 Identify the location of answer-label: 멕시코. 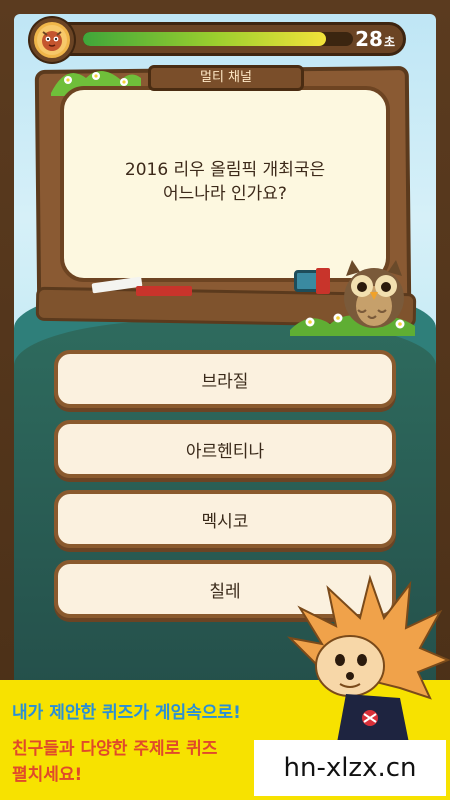
(225, 521).